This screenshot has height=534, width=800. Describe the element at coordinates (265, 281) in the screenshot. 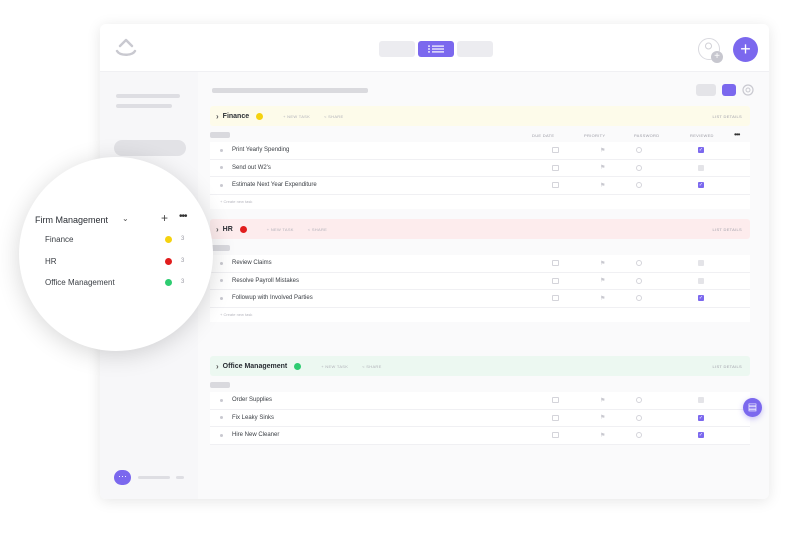

I see `task-name: Resolve Payroll Mistakes` at that location.